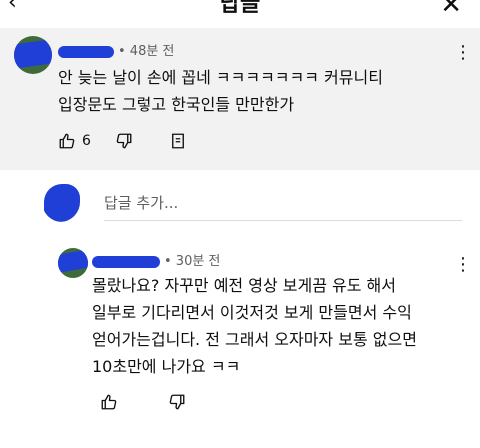  What do you see at coordinates (116, 49) in the screenshot?
I see `comment-meta: • 48분 전` at bounding box center [116, 49].